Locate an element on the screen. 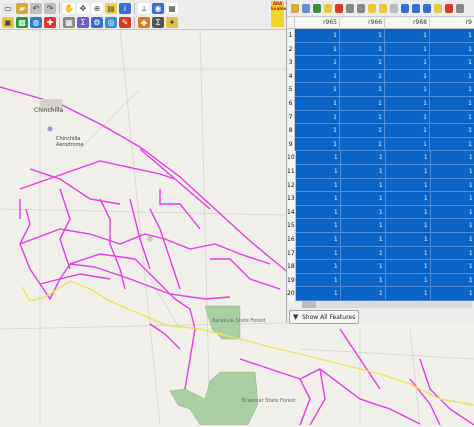 This screenshot has height=427, width=474. row-number: 19 is located at coordinates (291, 280).